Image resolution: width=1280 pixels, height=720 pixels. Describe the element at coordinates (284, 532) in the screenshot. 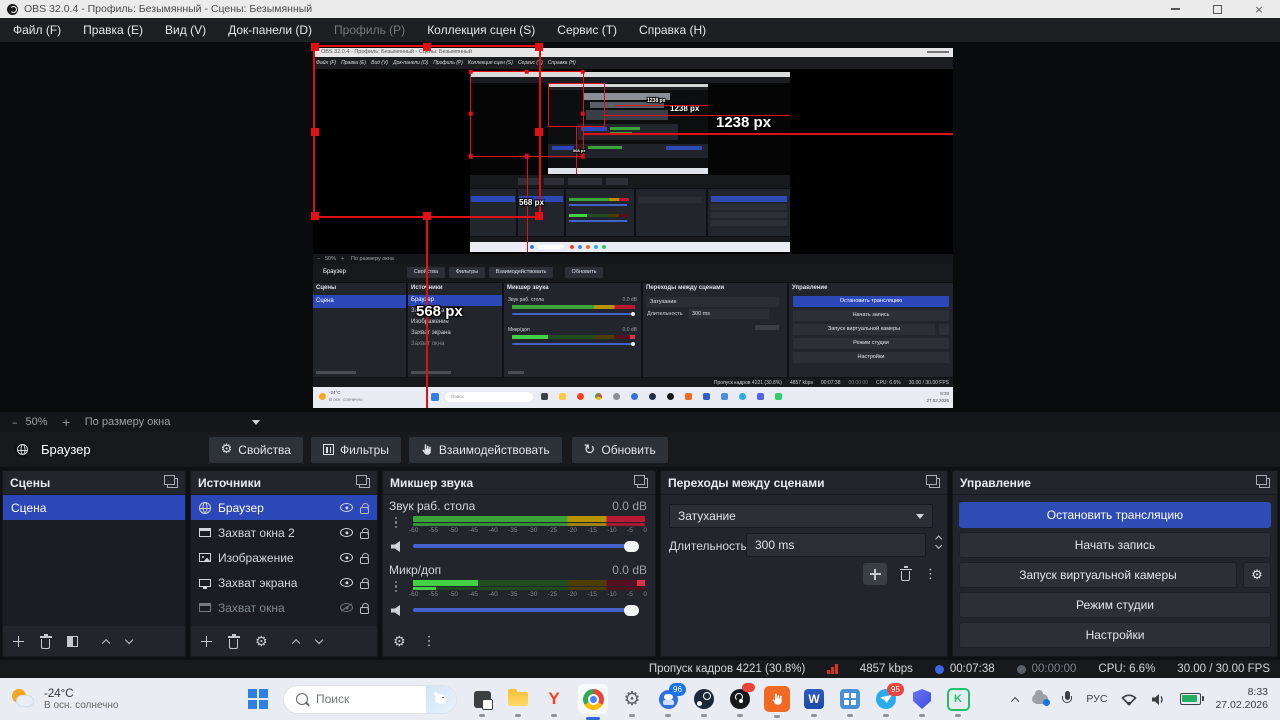

I see `source-row: Захват окна 2` at that location.